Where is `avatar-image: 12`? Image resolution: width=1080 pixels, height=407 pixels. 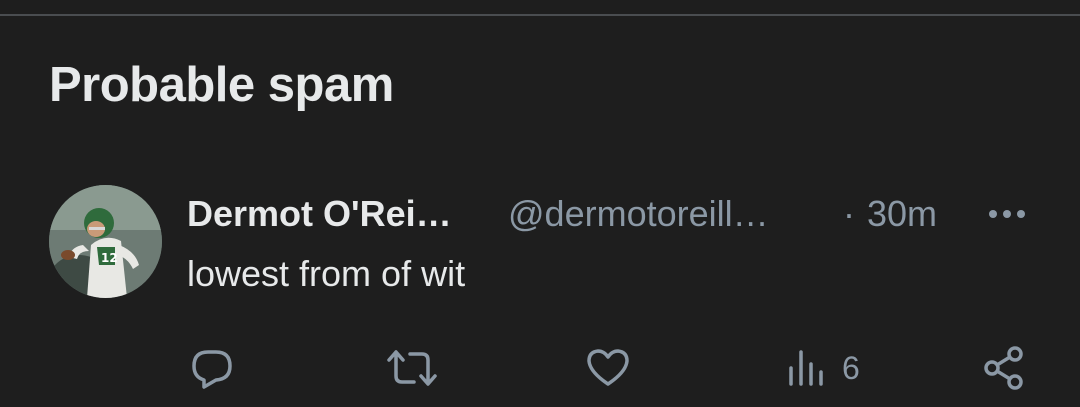 avatar-image: 12 is located at coordinates (105, 241).